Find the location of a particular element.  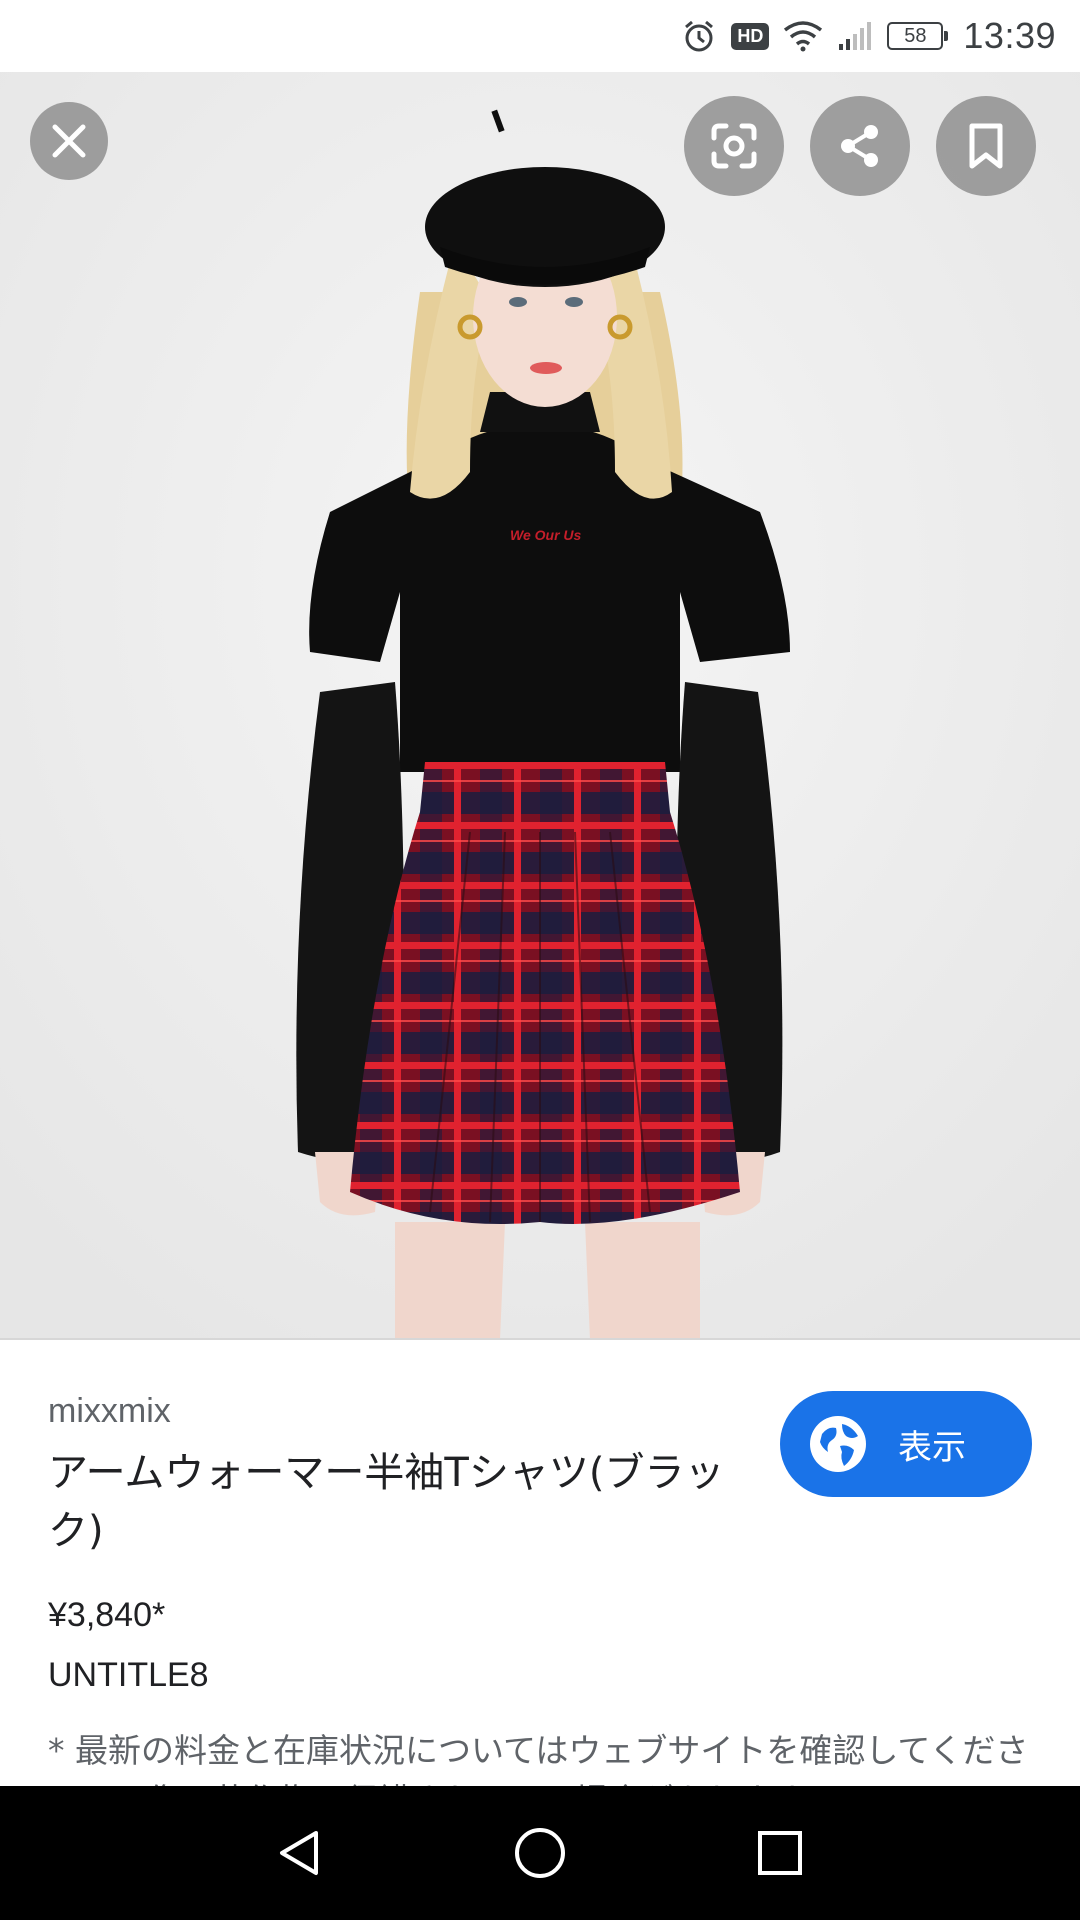

close-icon is located at coordinates (69, 141).